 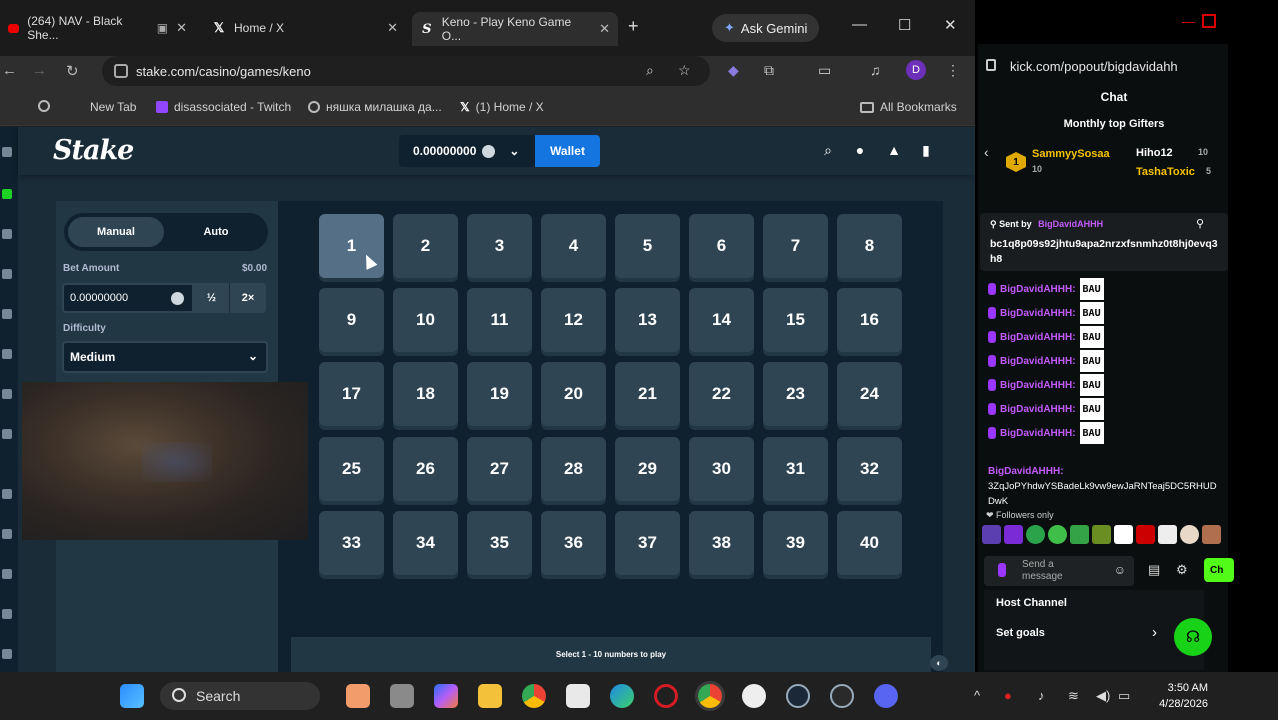 What do you see at coordinates (950, 25) in the screenshot?
I see `close-window-icon: ✕` at bounding box center [950, 25].